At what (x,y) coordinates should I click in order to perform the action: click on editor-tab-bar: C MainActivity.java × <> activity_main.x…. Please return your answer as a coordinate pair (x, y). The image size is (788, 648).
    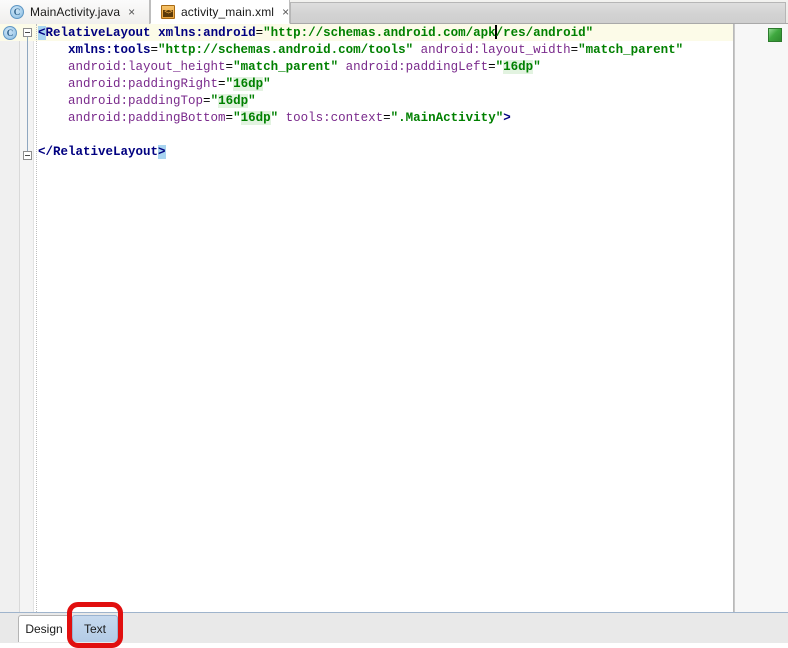
    Looking at the image, I should click on (394, 12).